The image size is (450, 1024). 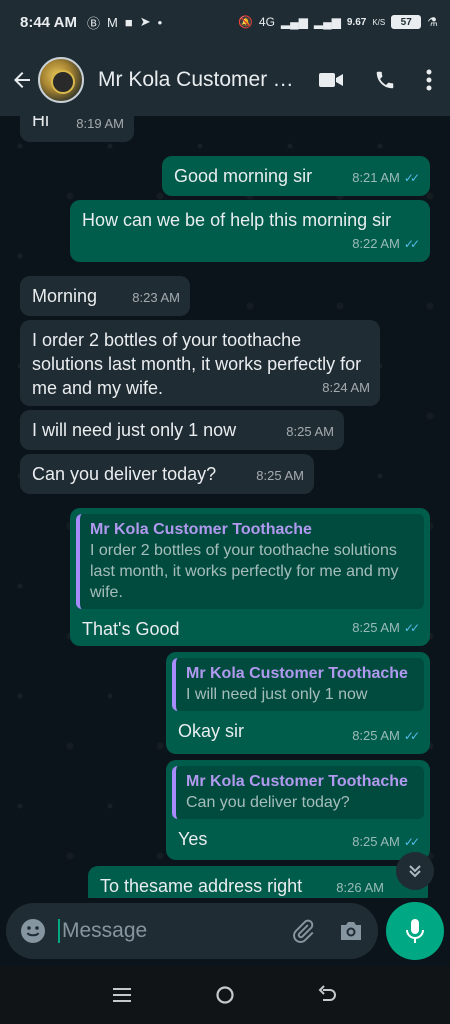 I want to click on avatar, so click(x=61, y=80).